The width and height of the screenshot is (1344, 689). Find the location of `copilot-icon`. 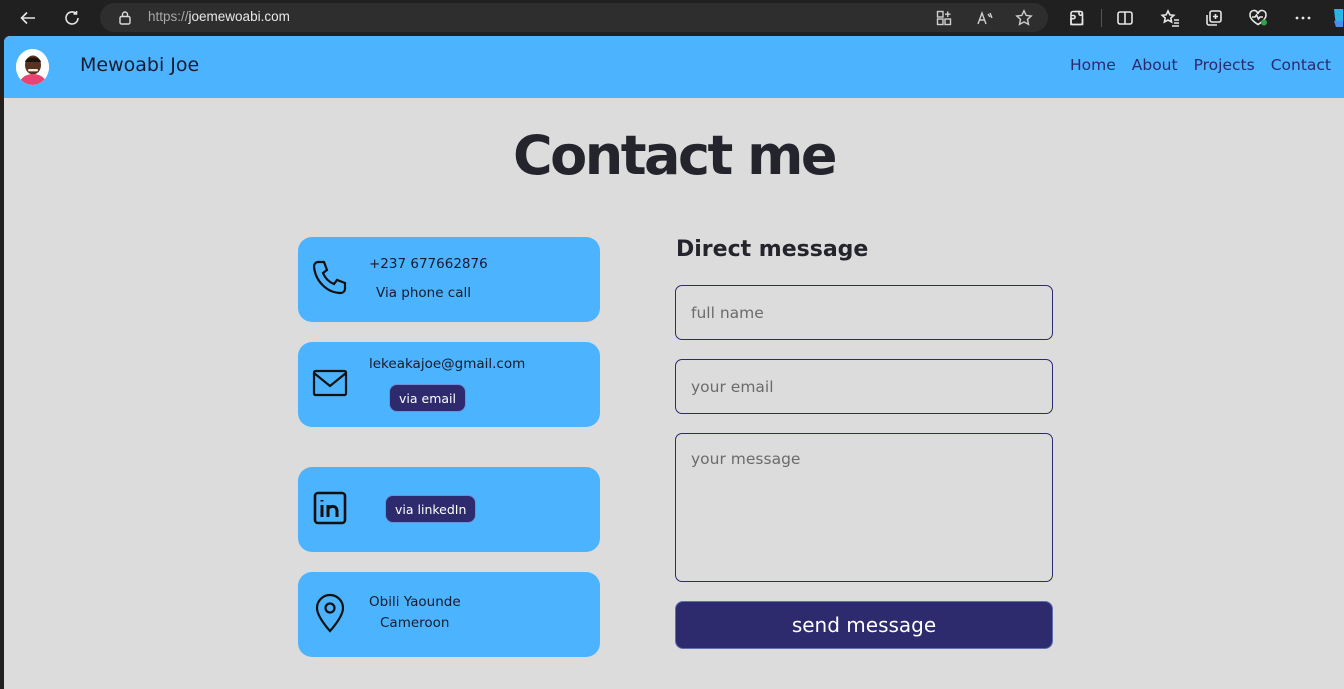

copilot-icon is located at coordinates (1337, 18).